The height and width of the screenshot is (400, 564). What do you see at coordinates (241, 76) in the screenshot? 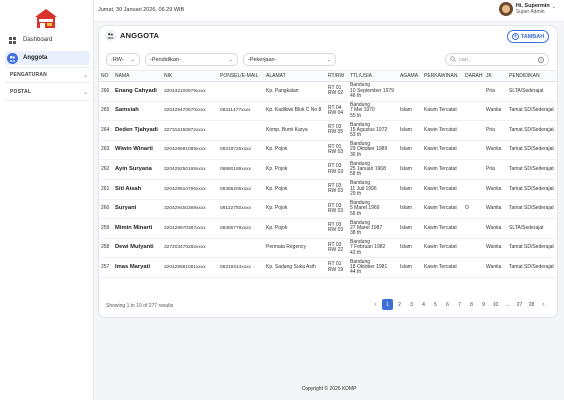
I see `column-header: PONSEL/E-MAIL` at bounding box center [241, 76].